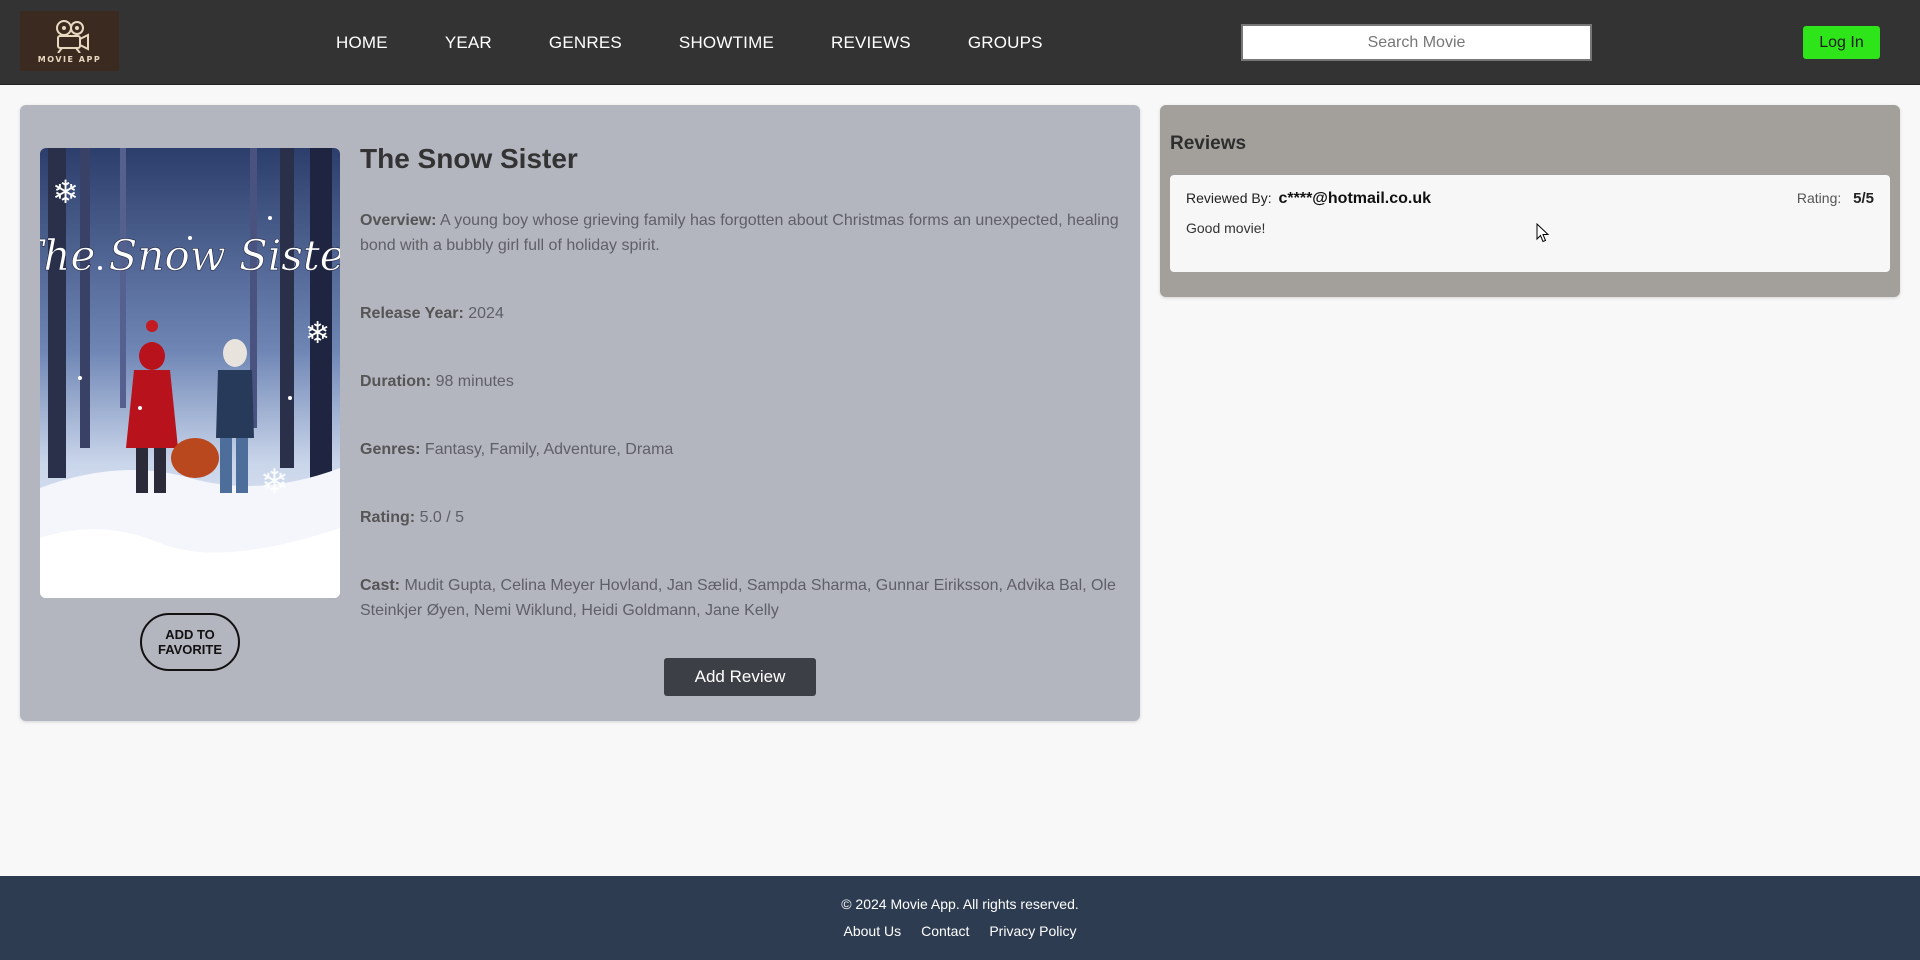 The width and height of the screenshot is (1920, 960). What do you see at coordinates (474, 381) in the screenshot?
I see `duration-value: 98 minutes` at bounding box center [474, 381].